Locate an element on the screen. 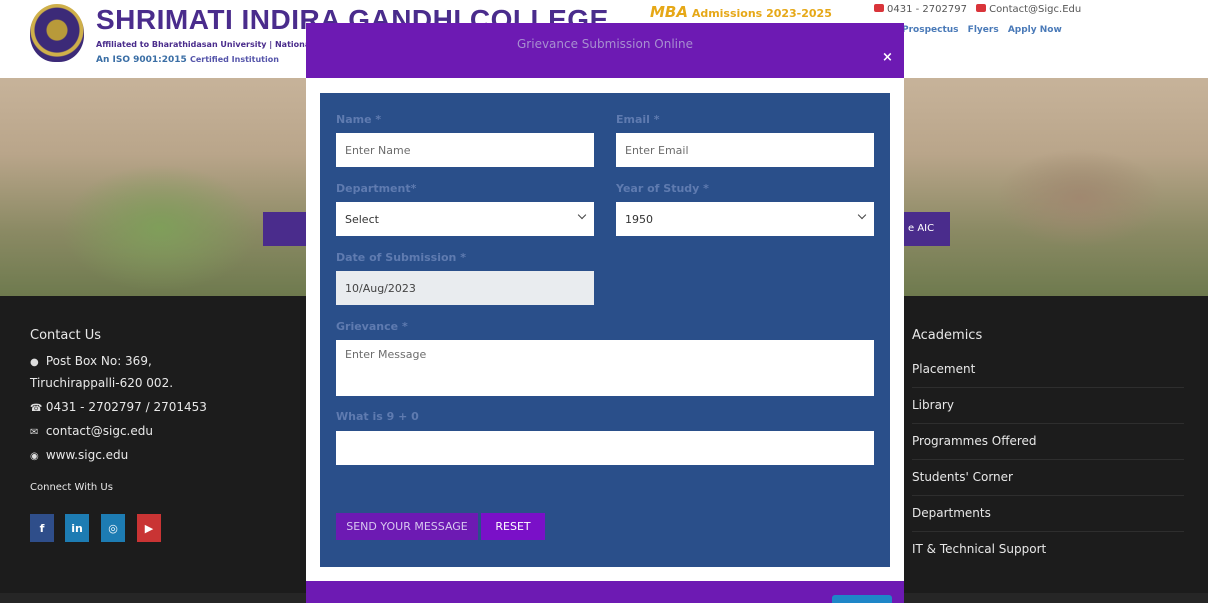 The image size is (1208, 603). modal-footer is located at coordinates (605, 592).